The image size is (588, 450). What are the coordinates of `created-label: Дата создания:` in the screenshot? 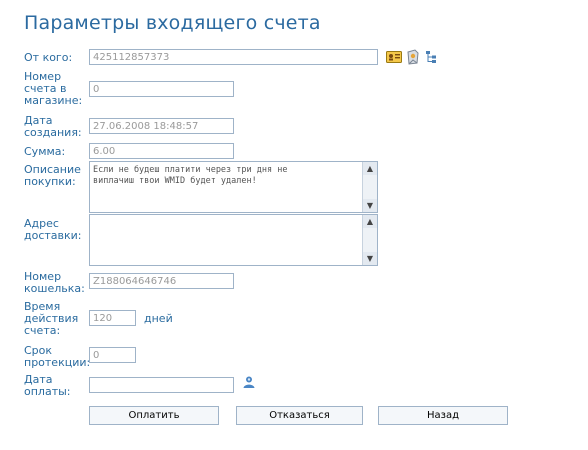 It's located at (53, 126).